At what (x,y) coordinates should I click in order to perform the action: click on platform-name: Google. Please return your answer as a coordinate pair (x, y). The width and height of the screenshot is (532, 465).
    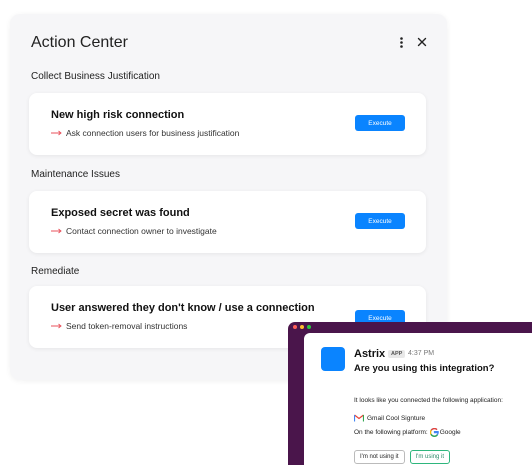
    Looking at the image, I should click on (450, 432).